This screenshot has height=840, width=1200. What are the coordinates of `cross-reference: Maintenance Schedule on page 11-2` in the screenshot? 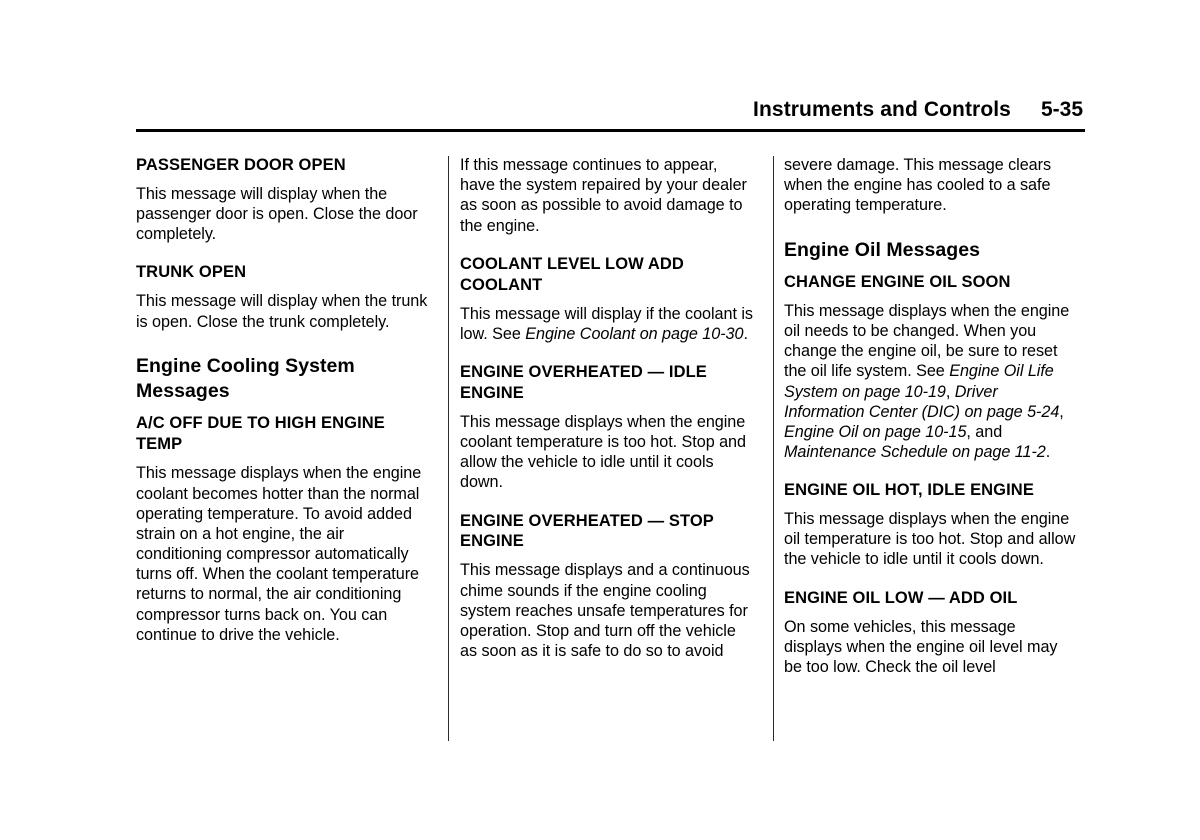 It's located at (915, 452).